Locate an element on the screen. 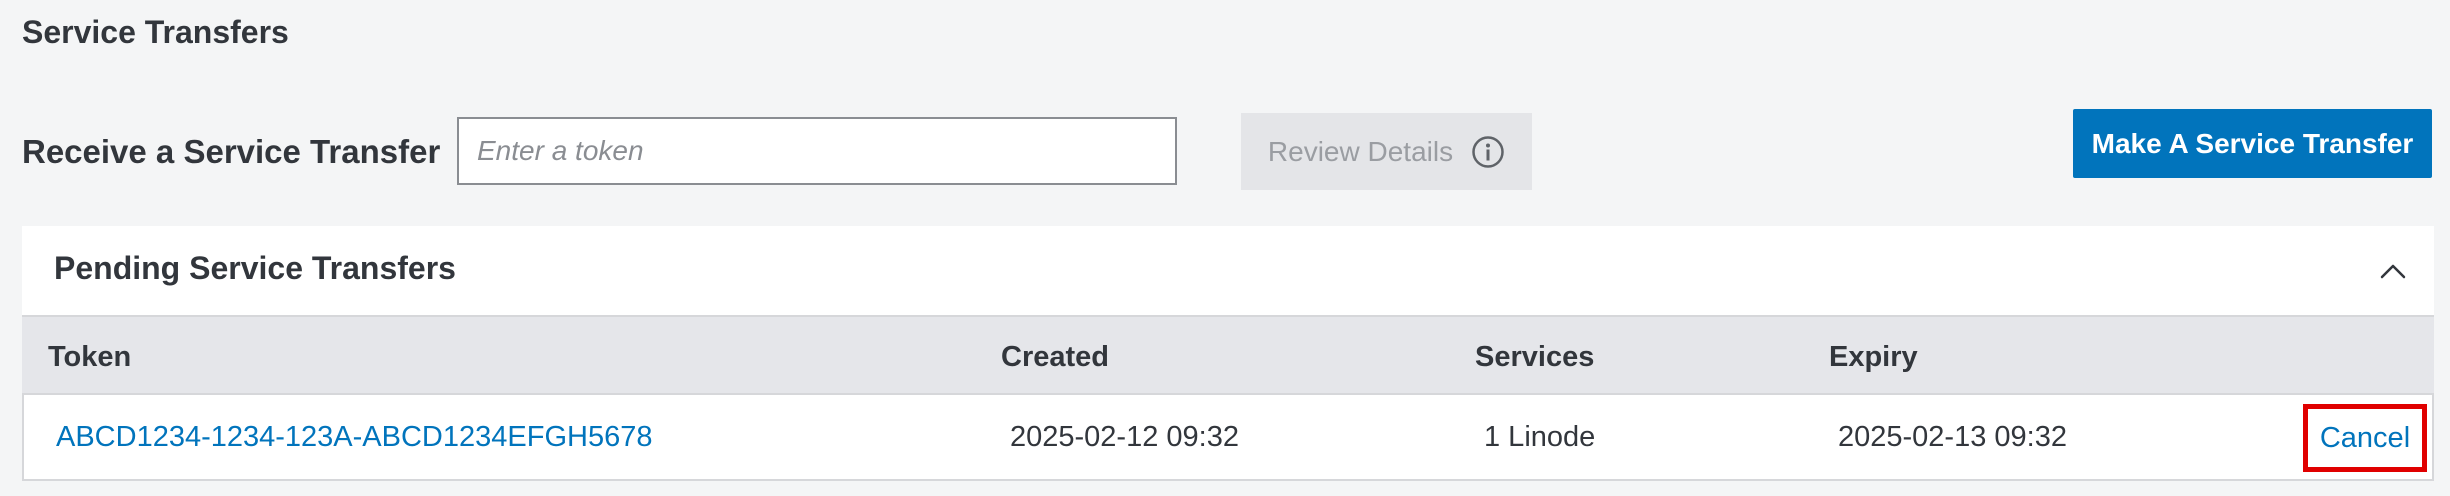  column-header-token: Token is located at coordinates (89, 357).